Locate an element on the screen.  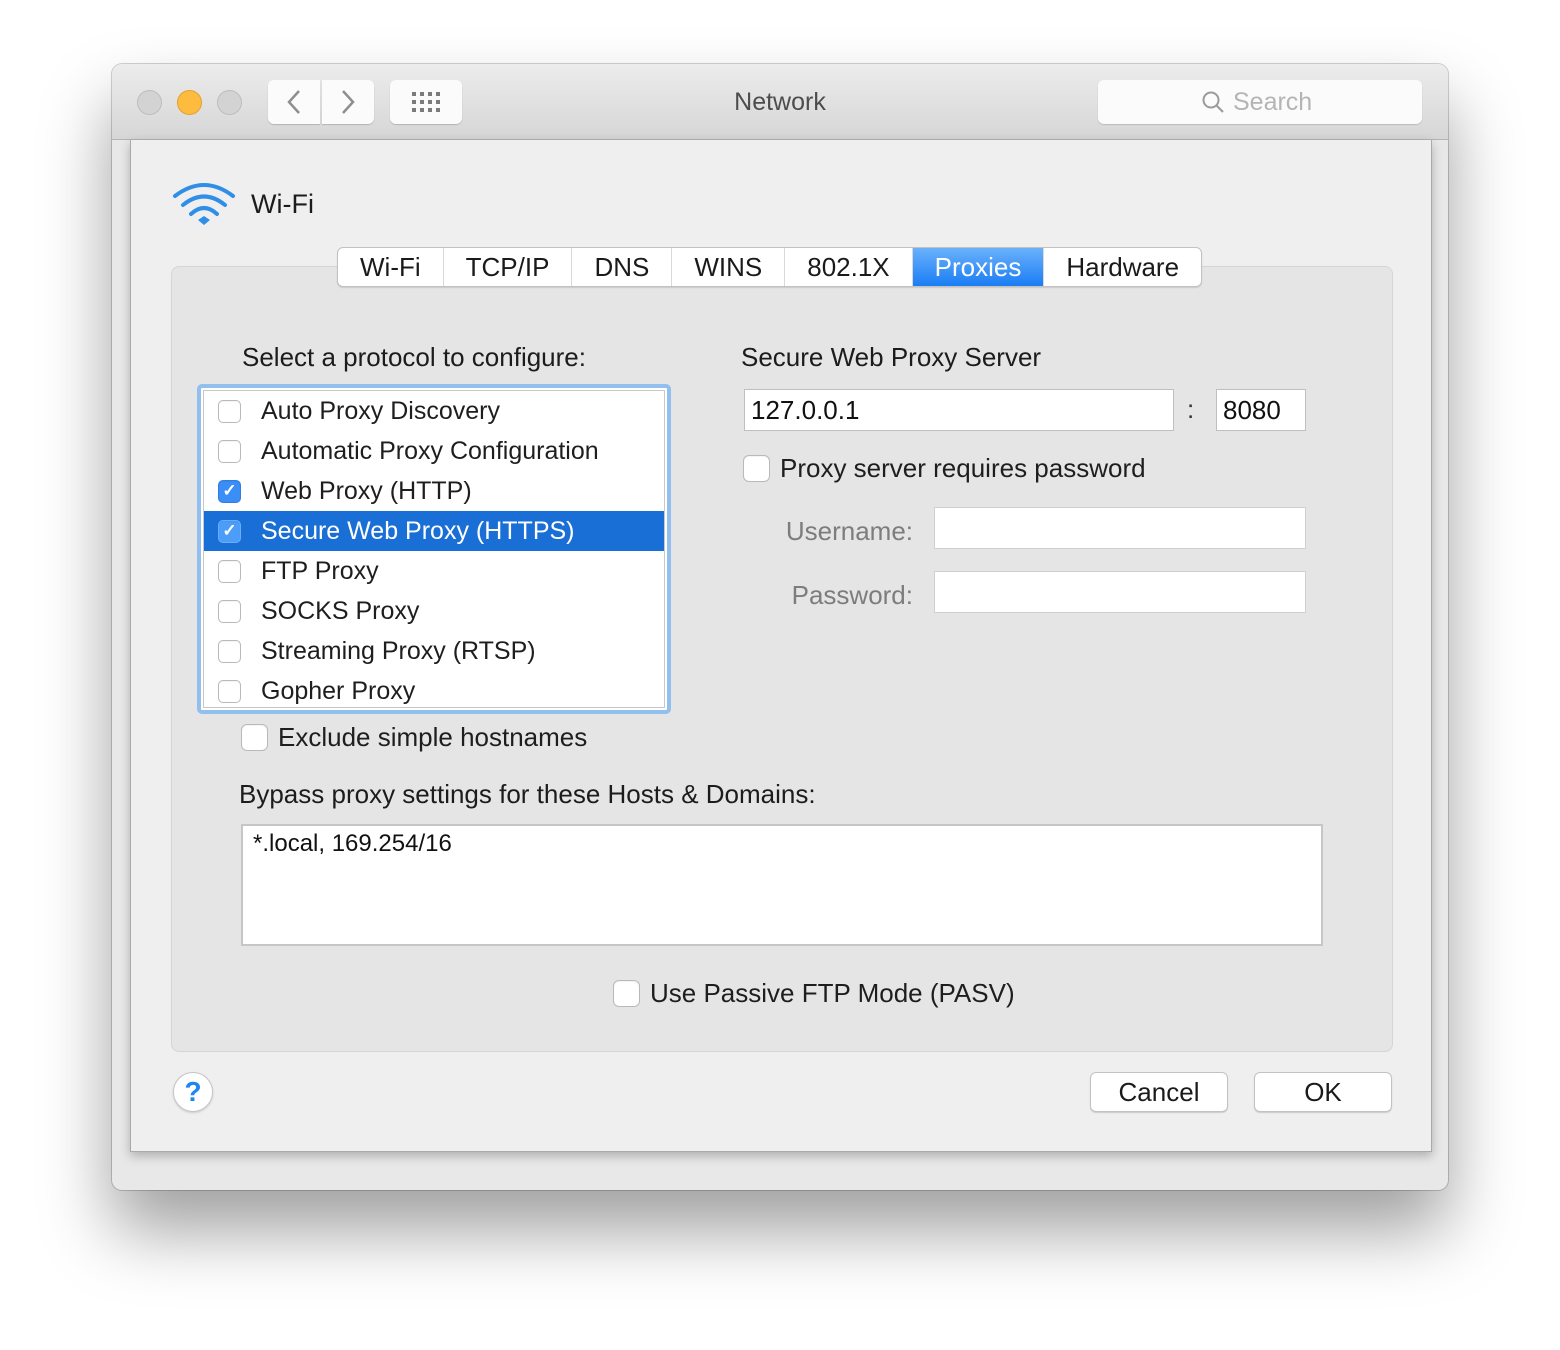
protocol-row: Automatic Proxy Configuration is located at coordinates (434, 451).